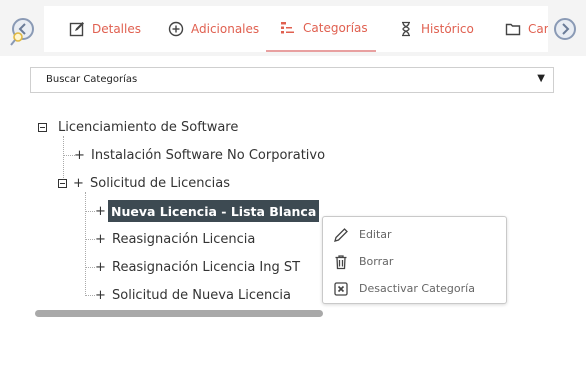 The width and height of the screenshot is (586, 388). Describe the element at coordinates (417, 288) in the screenshot. I see `menu-item-label: Desactivar Categoría` at that location.